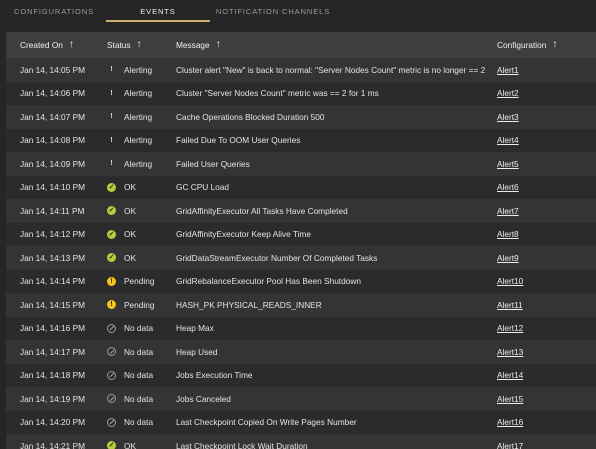  What do you see at coordinates (158, 21) in the screenshot?
I see `active-tab-indicator` at bounding box center [158, 21].